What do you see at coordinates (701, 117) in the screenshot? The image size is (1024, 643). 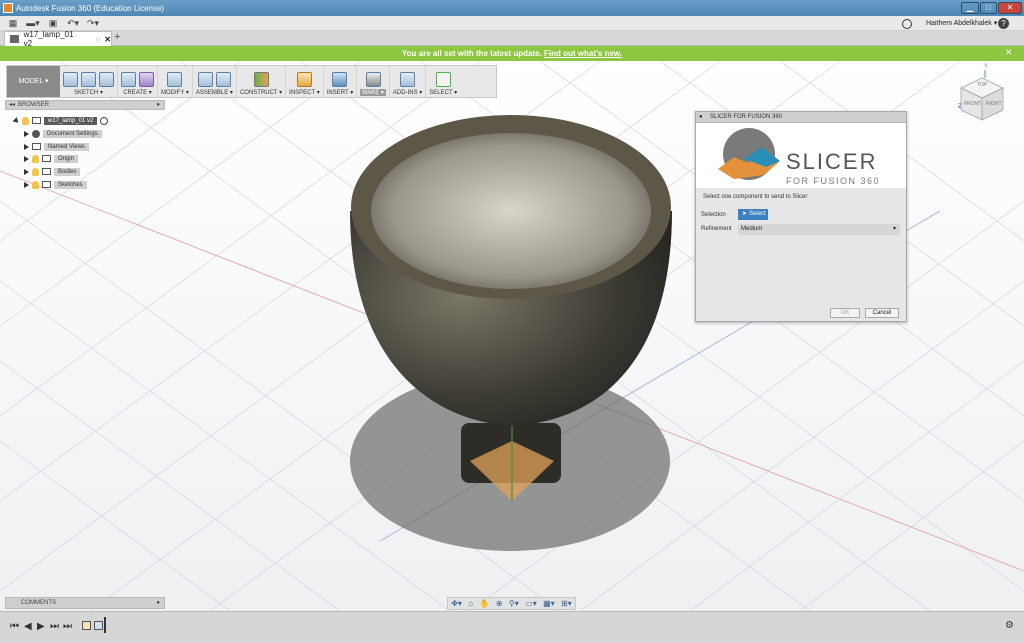 I see `dialog-pin-icon: ●` at bounding box center [701, 117].